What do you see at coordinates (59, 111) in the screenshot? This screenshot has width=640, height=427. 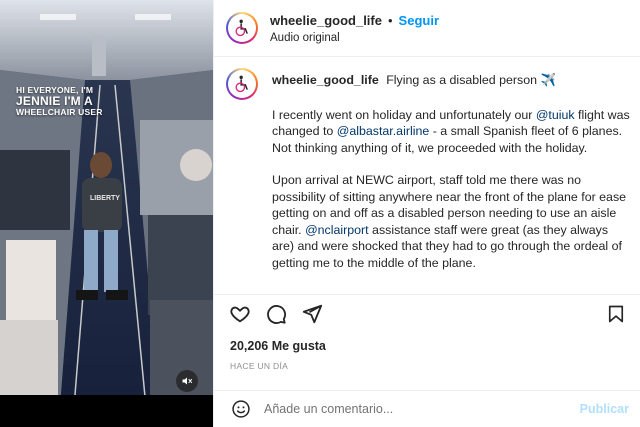 I see `overlay-line-3: WHEELCHAIR USER` at bounding box center [59, 111].